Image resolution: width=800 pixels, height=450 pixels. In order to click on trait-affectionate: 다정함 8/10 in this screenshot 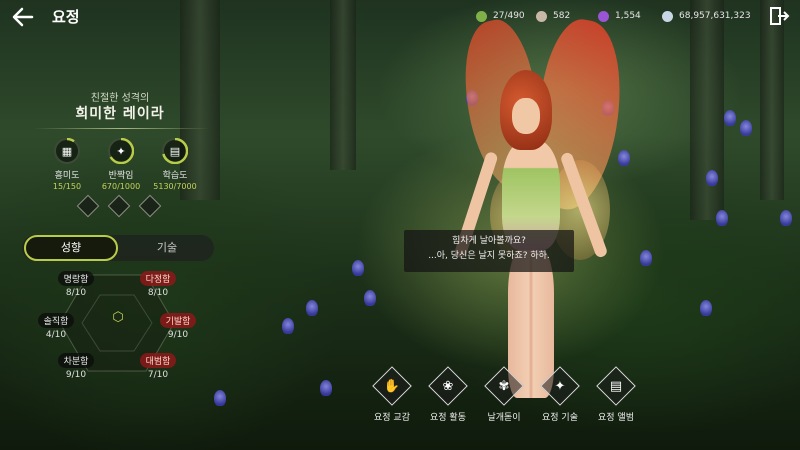, I will do `click(158, 282)`.